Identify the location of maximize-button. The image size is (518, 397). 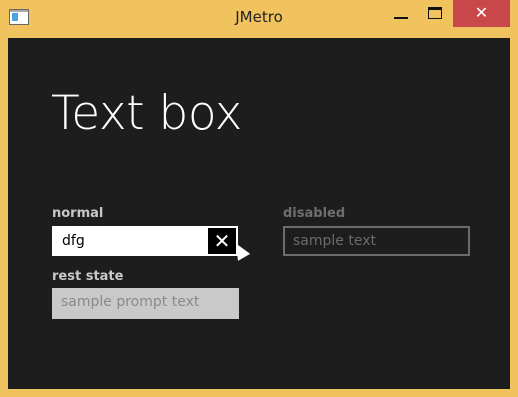
(435, 13).